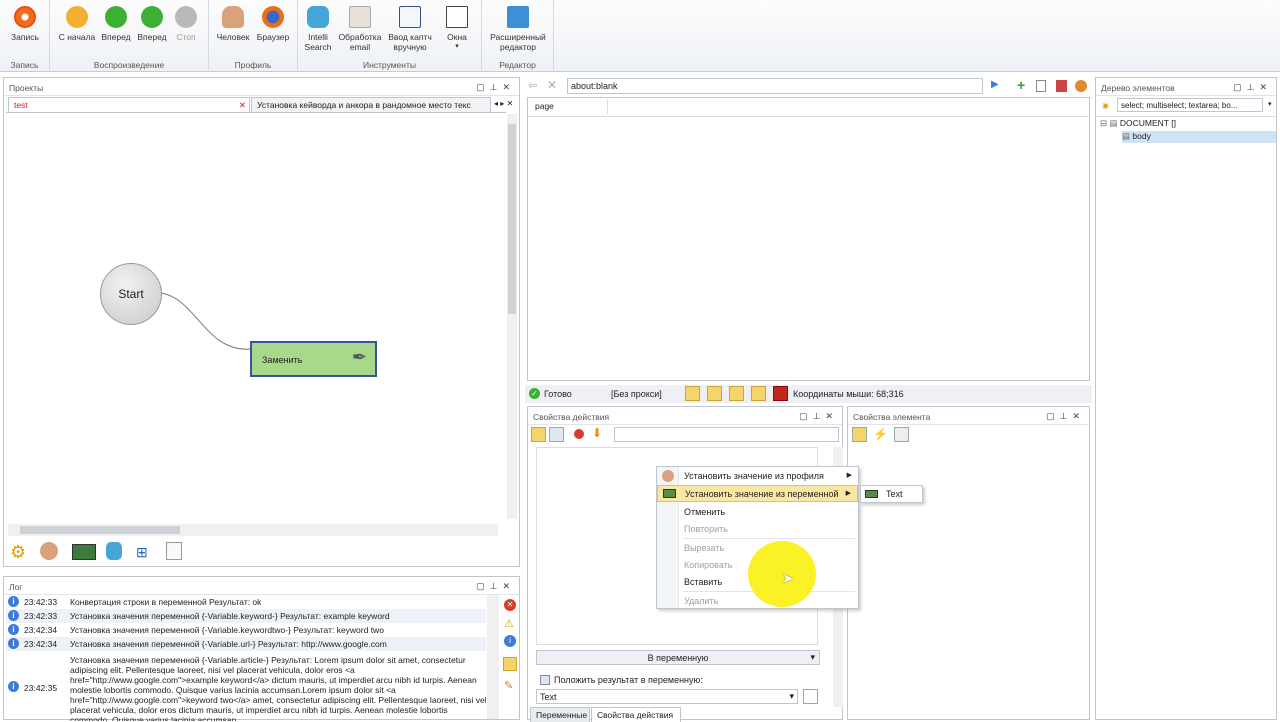 The width and height of the screenshot is (1280, 722). Describe the element at coordinates (757, 512) in the screenshot. I see `menu-item-undo: Отменить` at that location.